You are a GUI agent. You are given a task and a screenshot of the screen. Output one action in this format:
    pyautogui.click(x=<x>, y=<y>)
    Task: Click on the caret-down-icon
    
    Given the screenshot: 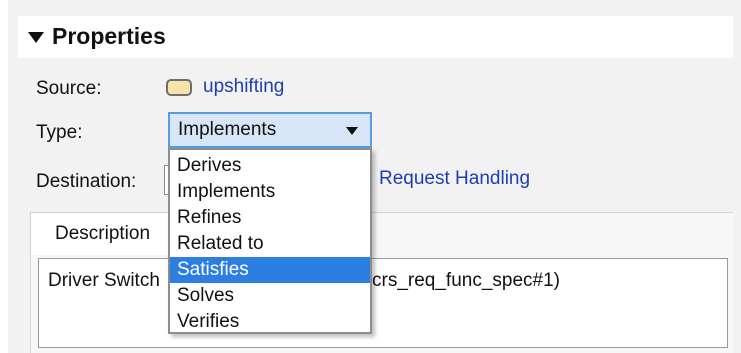 What is the action you would take?
    pyautogui.click(x=352, y=131)
    